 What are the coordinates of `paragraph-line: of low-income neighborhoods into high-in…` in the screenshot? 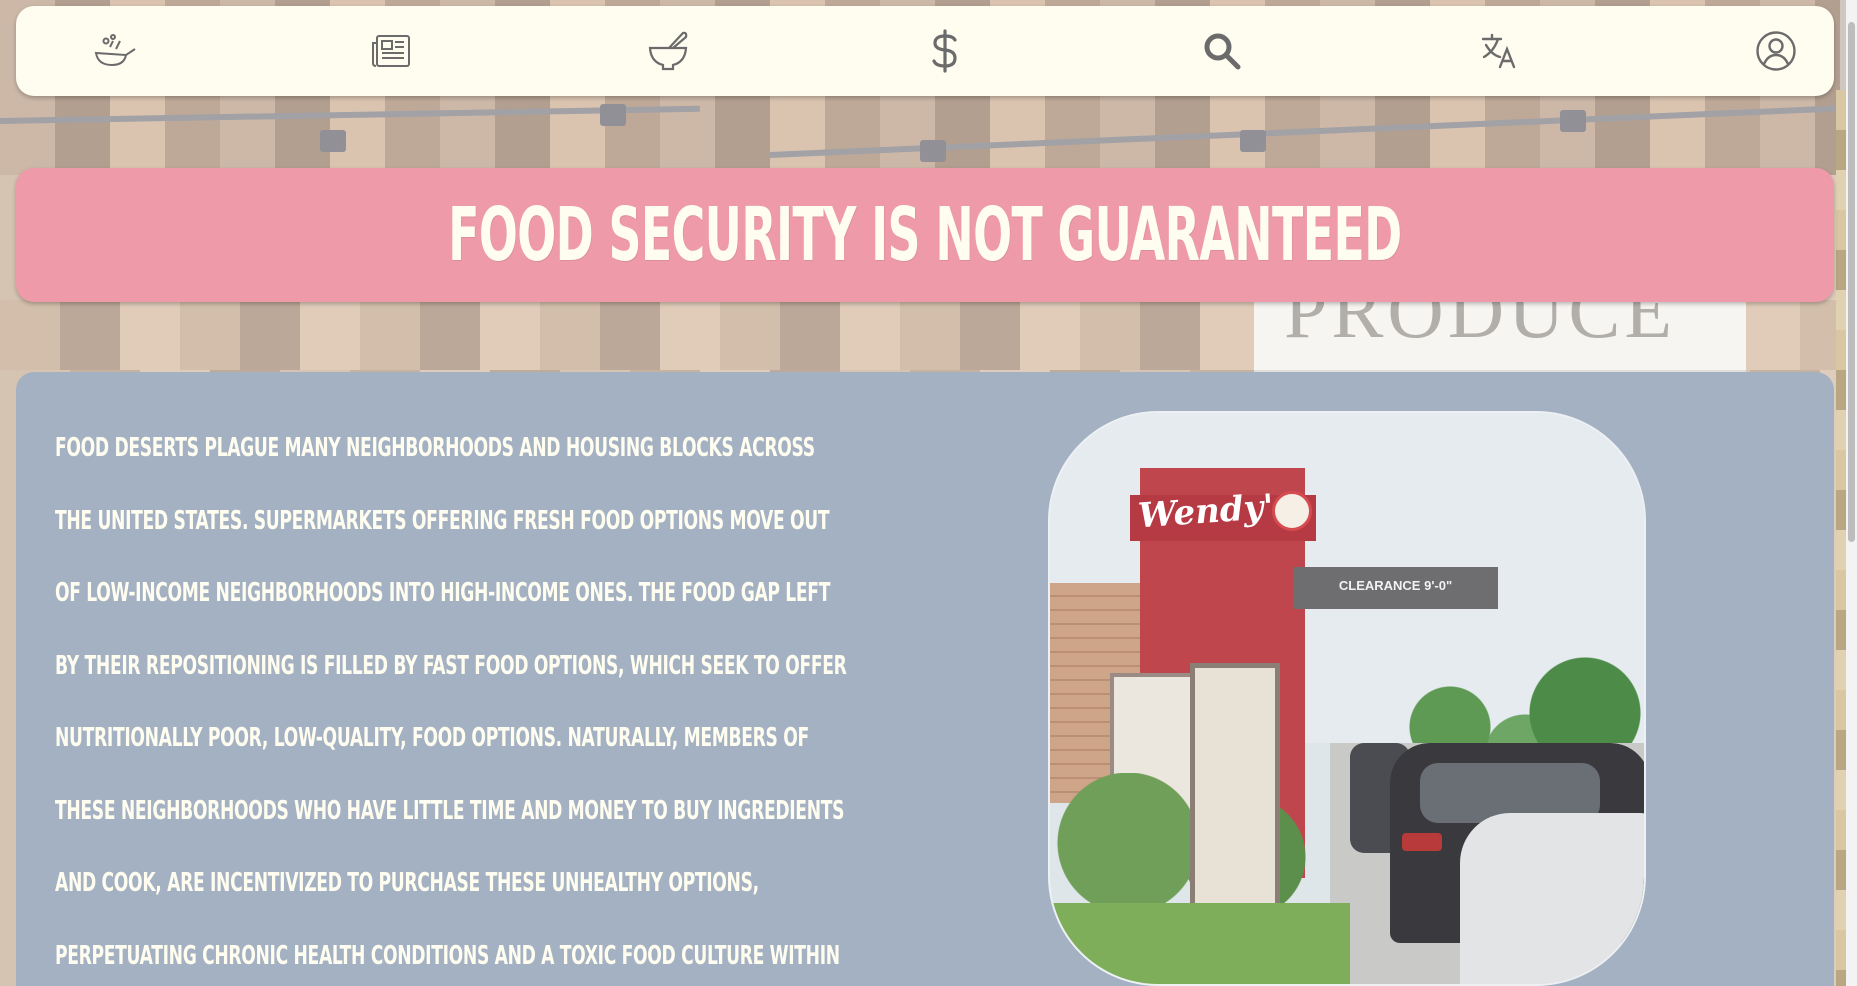 It's located at (443, 593).